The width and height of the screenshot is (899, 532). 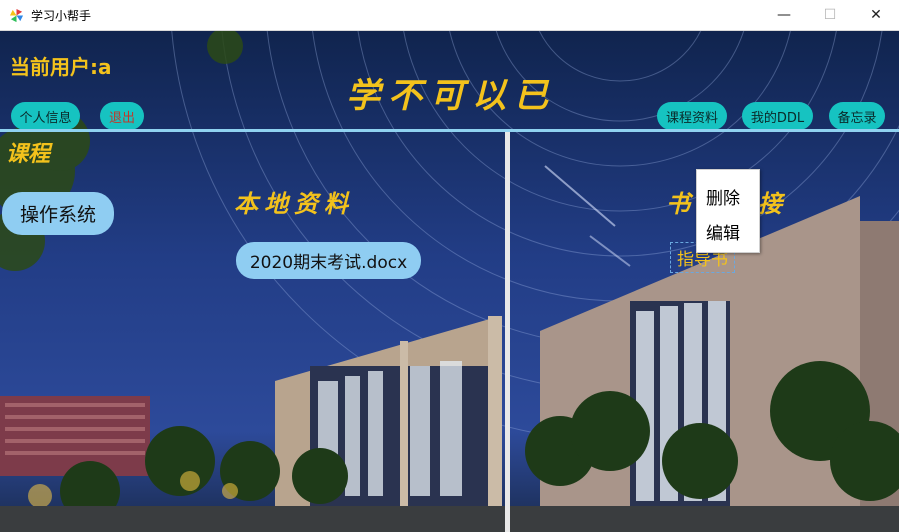 What do you see at coordinates (58, 213) in the screenshot?
I see `course-item: 操作系统` at bounding box center [58, 213].